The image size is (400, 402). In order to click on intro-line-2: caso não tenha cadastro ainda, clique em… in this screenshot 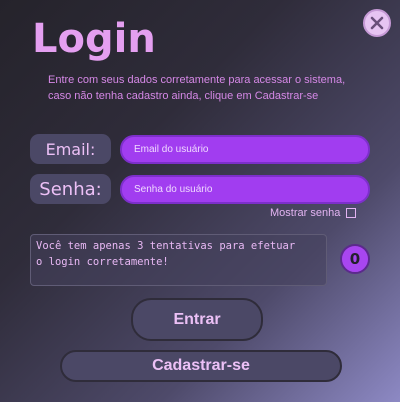, I will do `click(183, 96)`.